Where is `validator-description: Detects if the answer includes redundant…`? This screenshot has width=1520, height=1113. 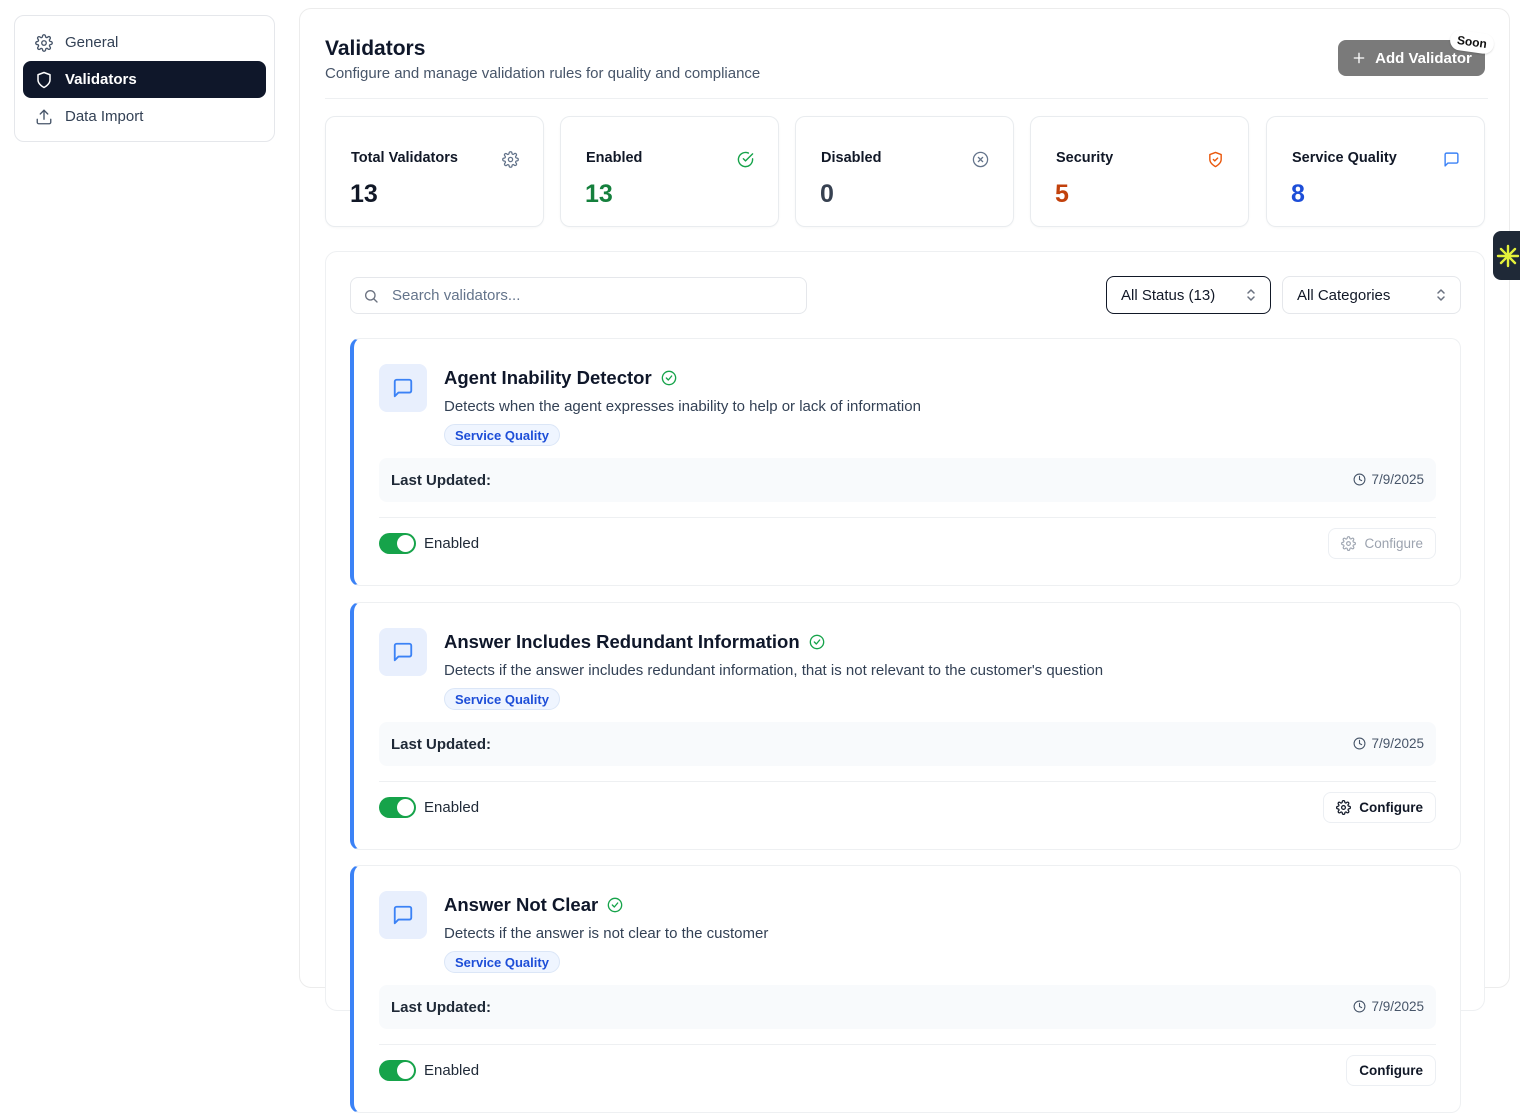 validator-description: Detects if the answer includes redundant… is located at coordinates (774, 670).